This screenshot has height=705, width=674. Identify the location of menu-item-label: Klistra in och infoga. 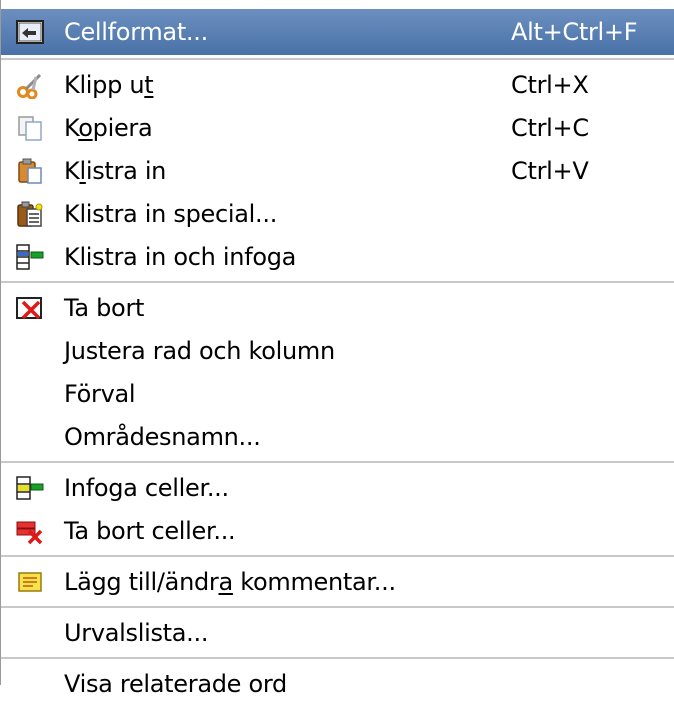
(180, 256).